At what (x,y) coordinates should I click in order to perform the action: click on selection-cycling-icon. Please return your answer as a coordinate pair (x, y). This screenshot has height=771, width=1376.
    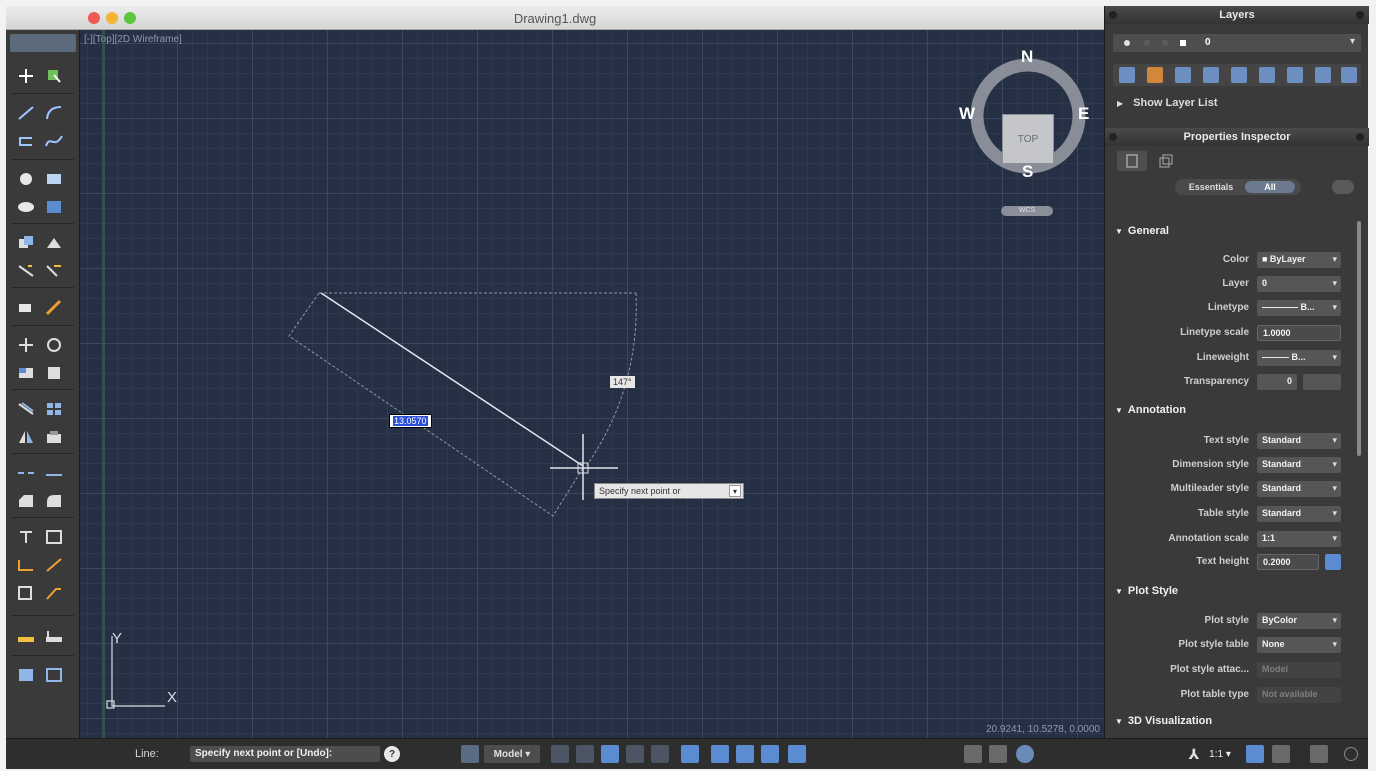
    Looking at the image, I should click on (797, 754).